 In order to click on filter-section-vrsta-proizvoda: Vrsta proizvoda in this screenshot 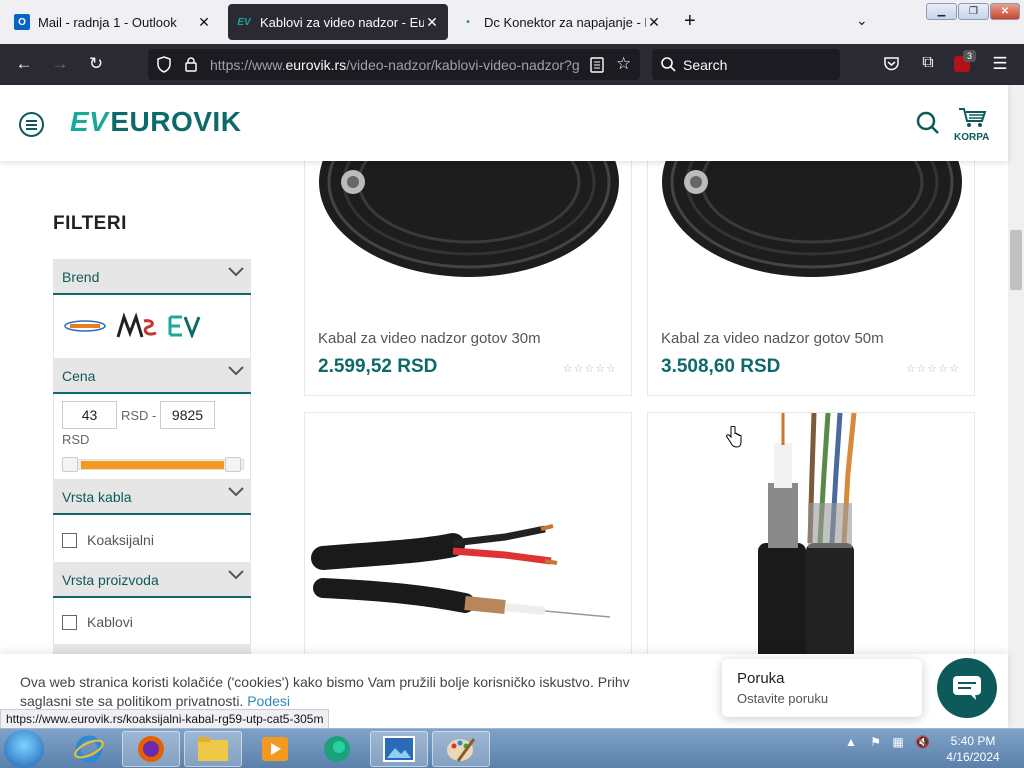, I will do `click(152, 580)`.